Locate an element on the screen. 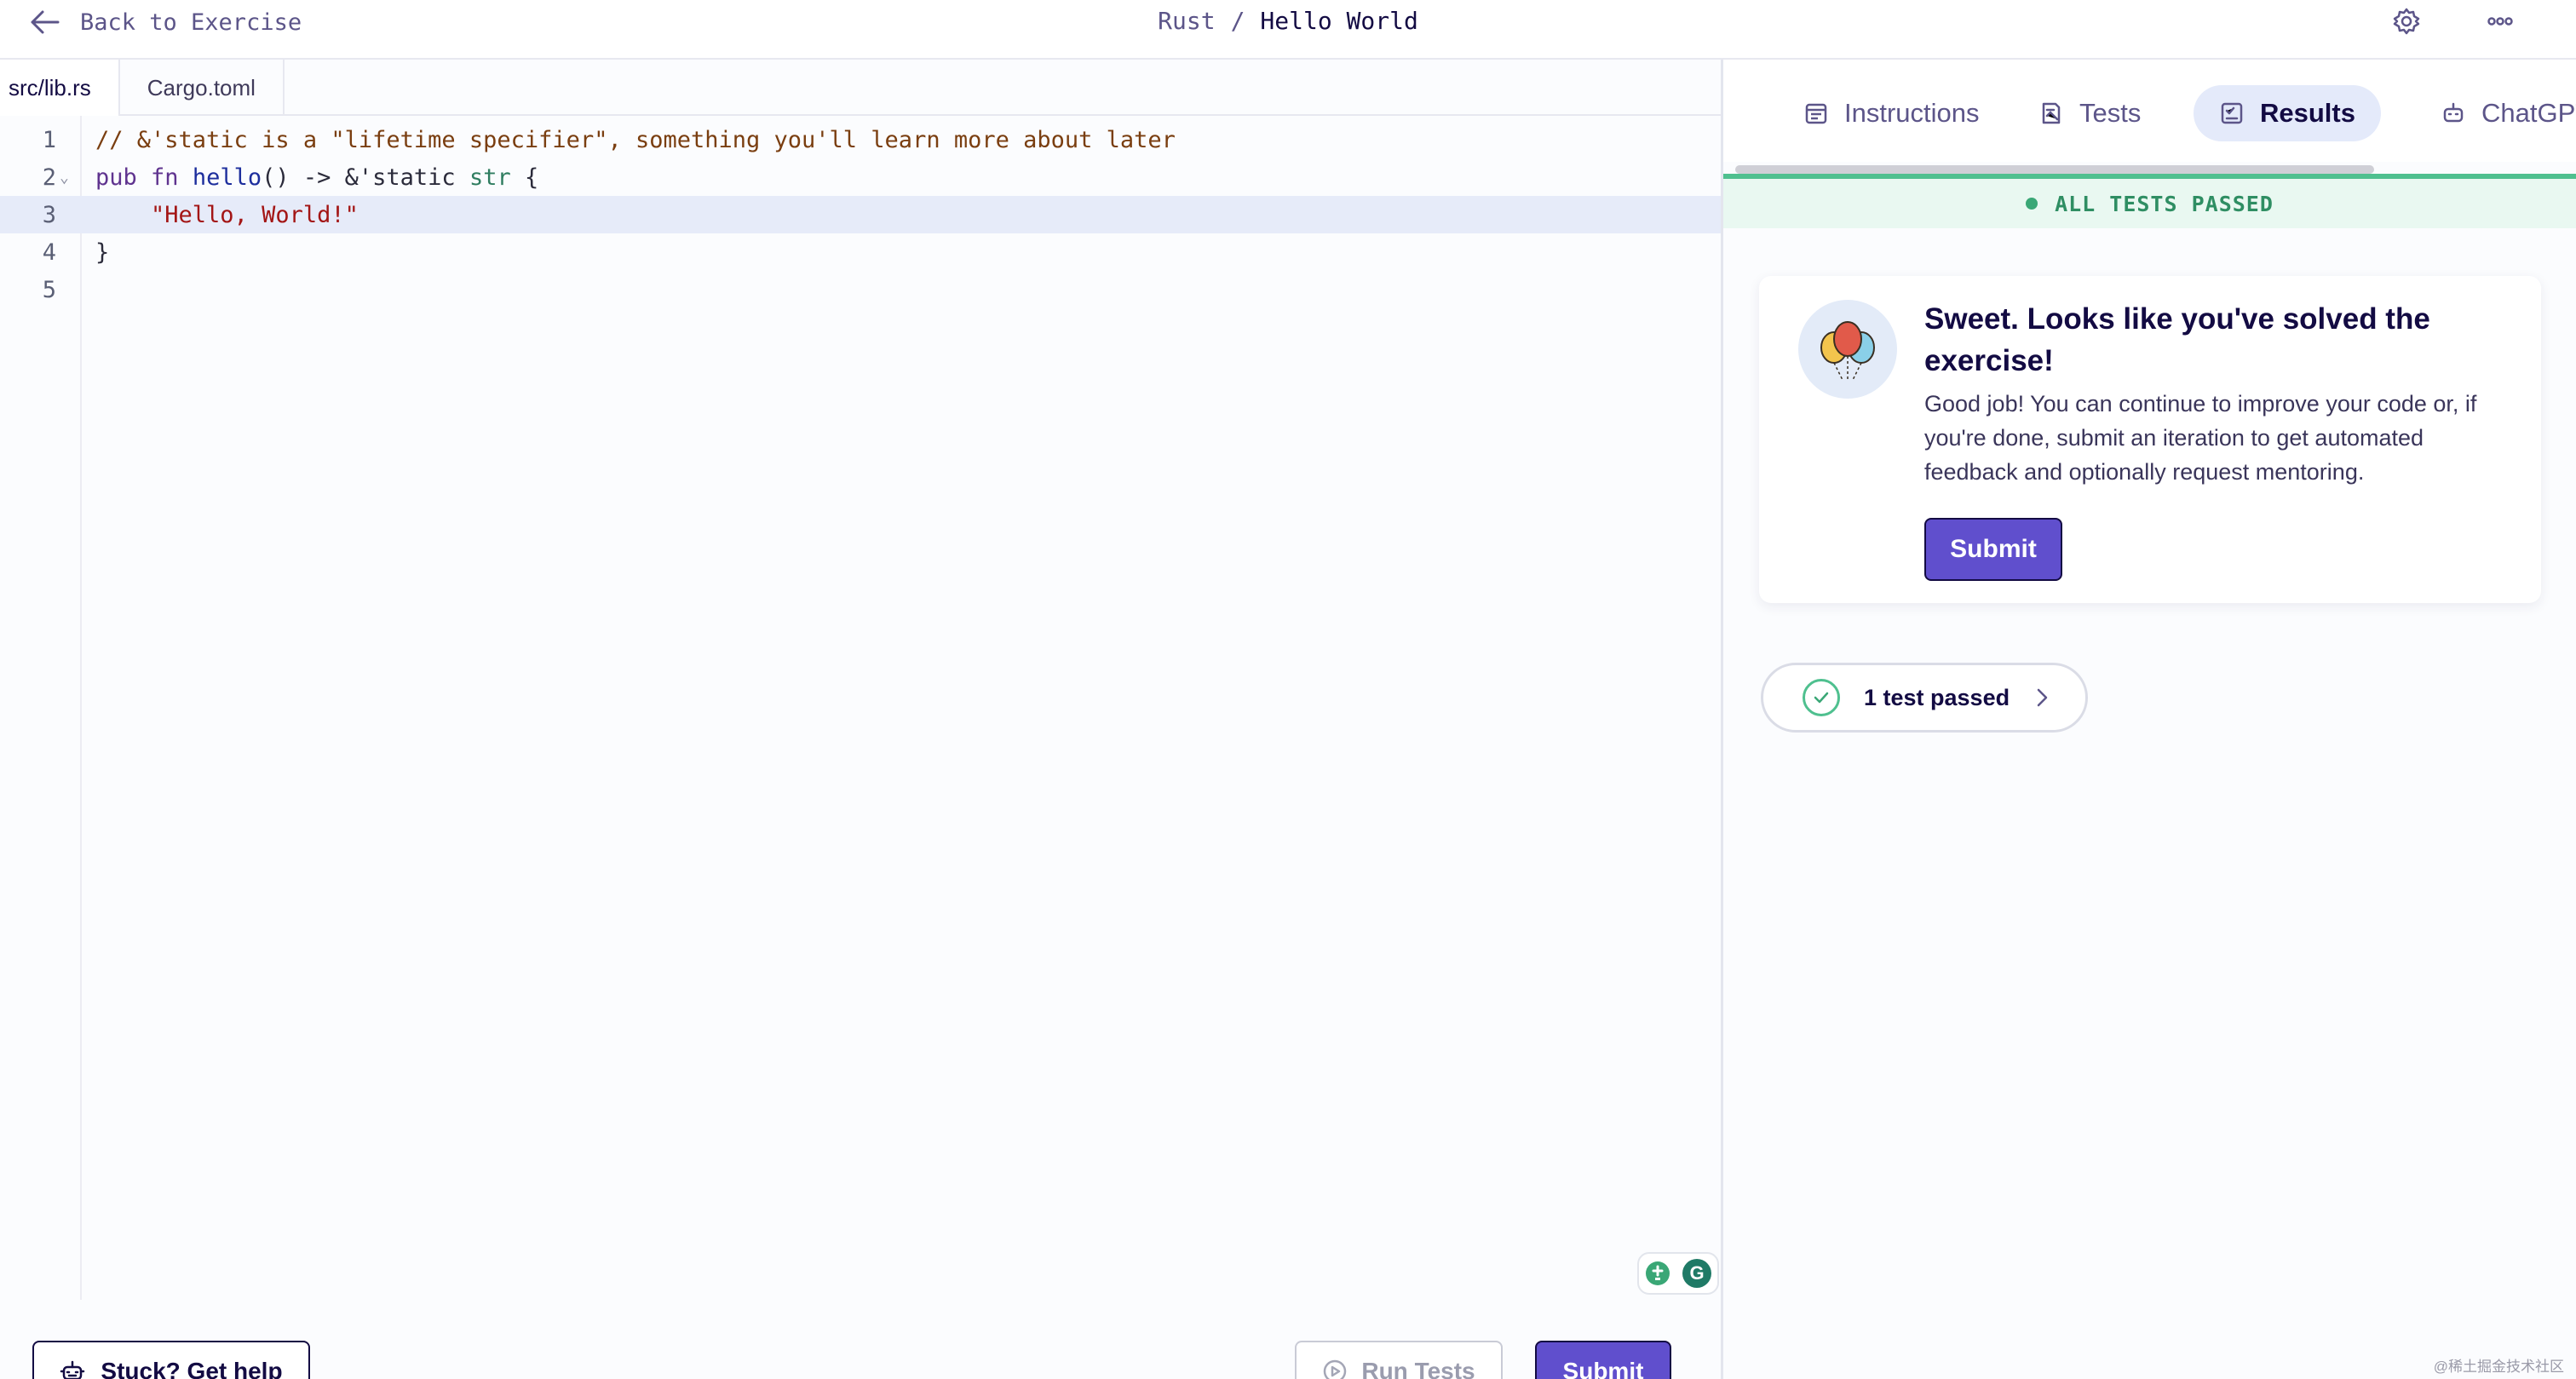 Image resolution: width=2576 pixels, height=1379 pixels. tests-summary-label: 1 test passed is located at coordinates (1937, 697).